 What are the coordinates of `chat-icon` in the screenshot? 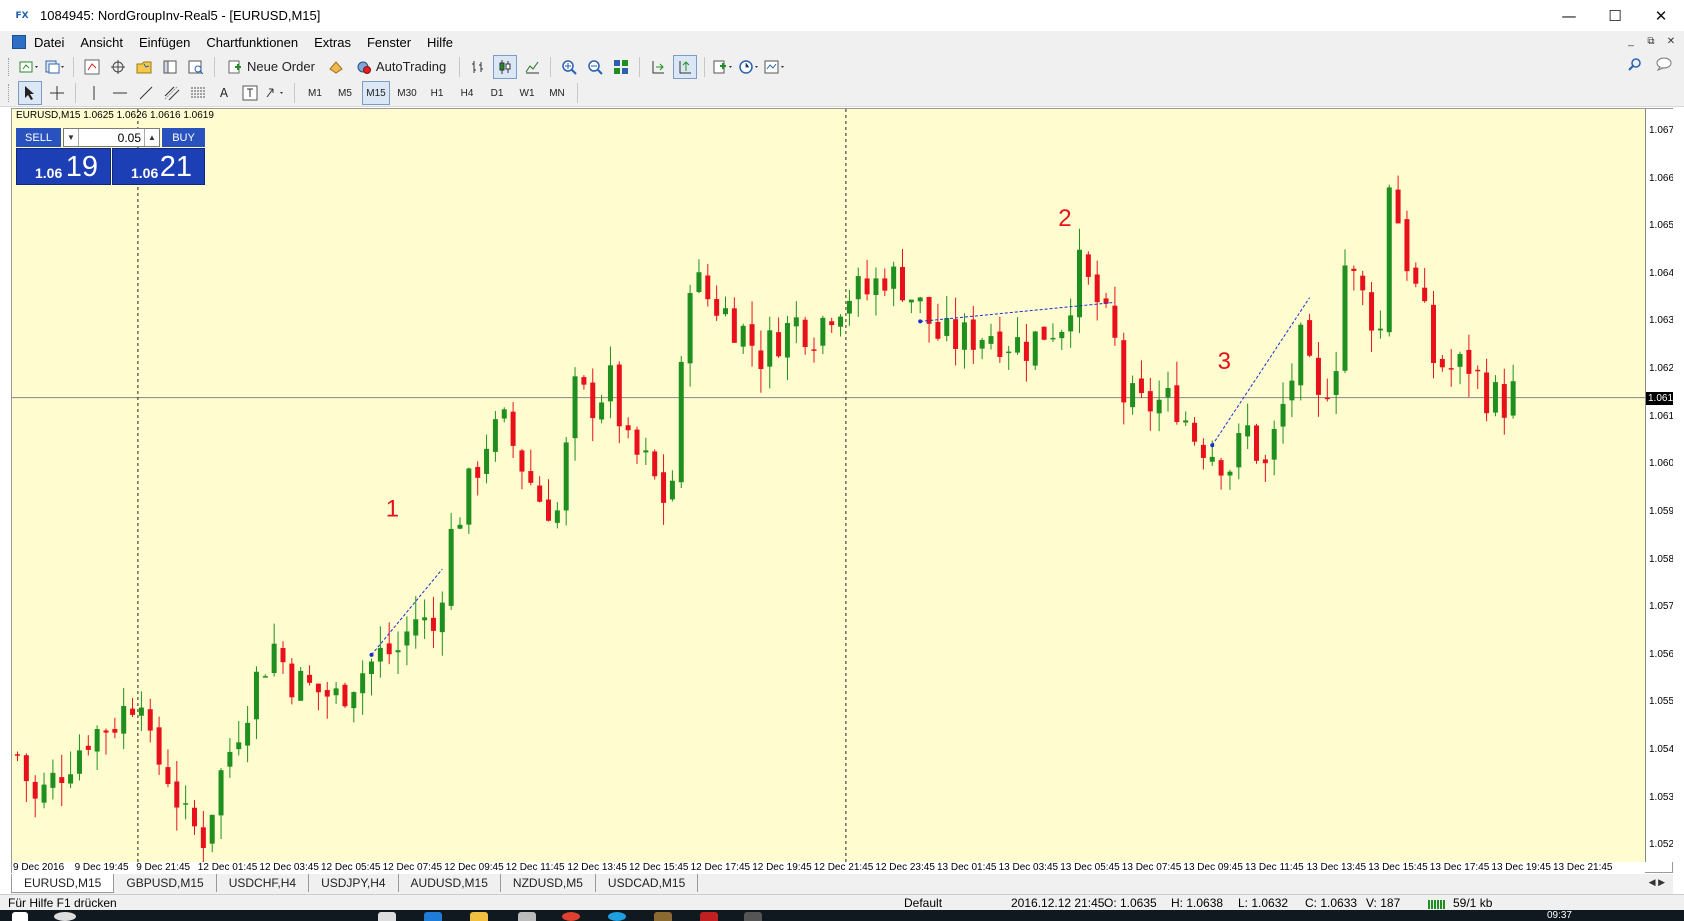 It's located at (1665, 65).